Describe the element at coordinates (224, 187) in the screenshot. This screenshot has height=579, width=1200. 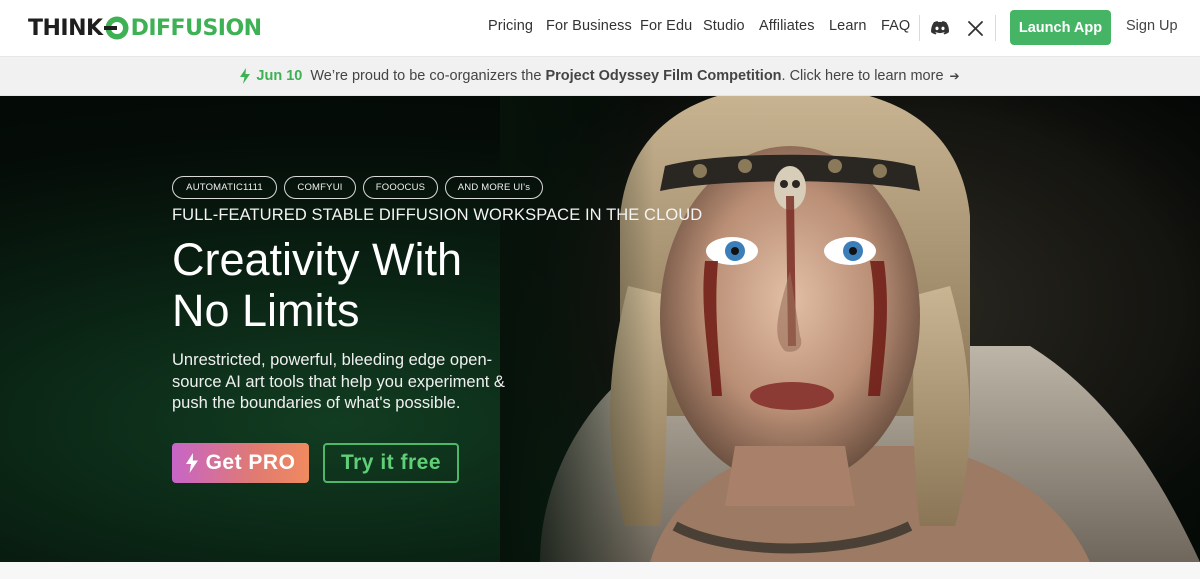
I see `tag-automatic1111: AUTOMATIC1111` at that location.